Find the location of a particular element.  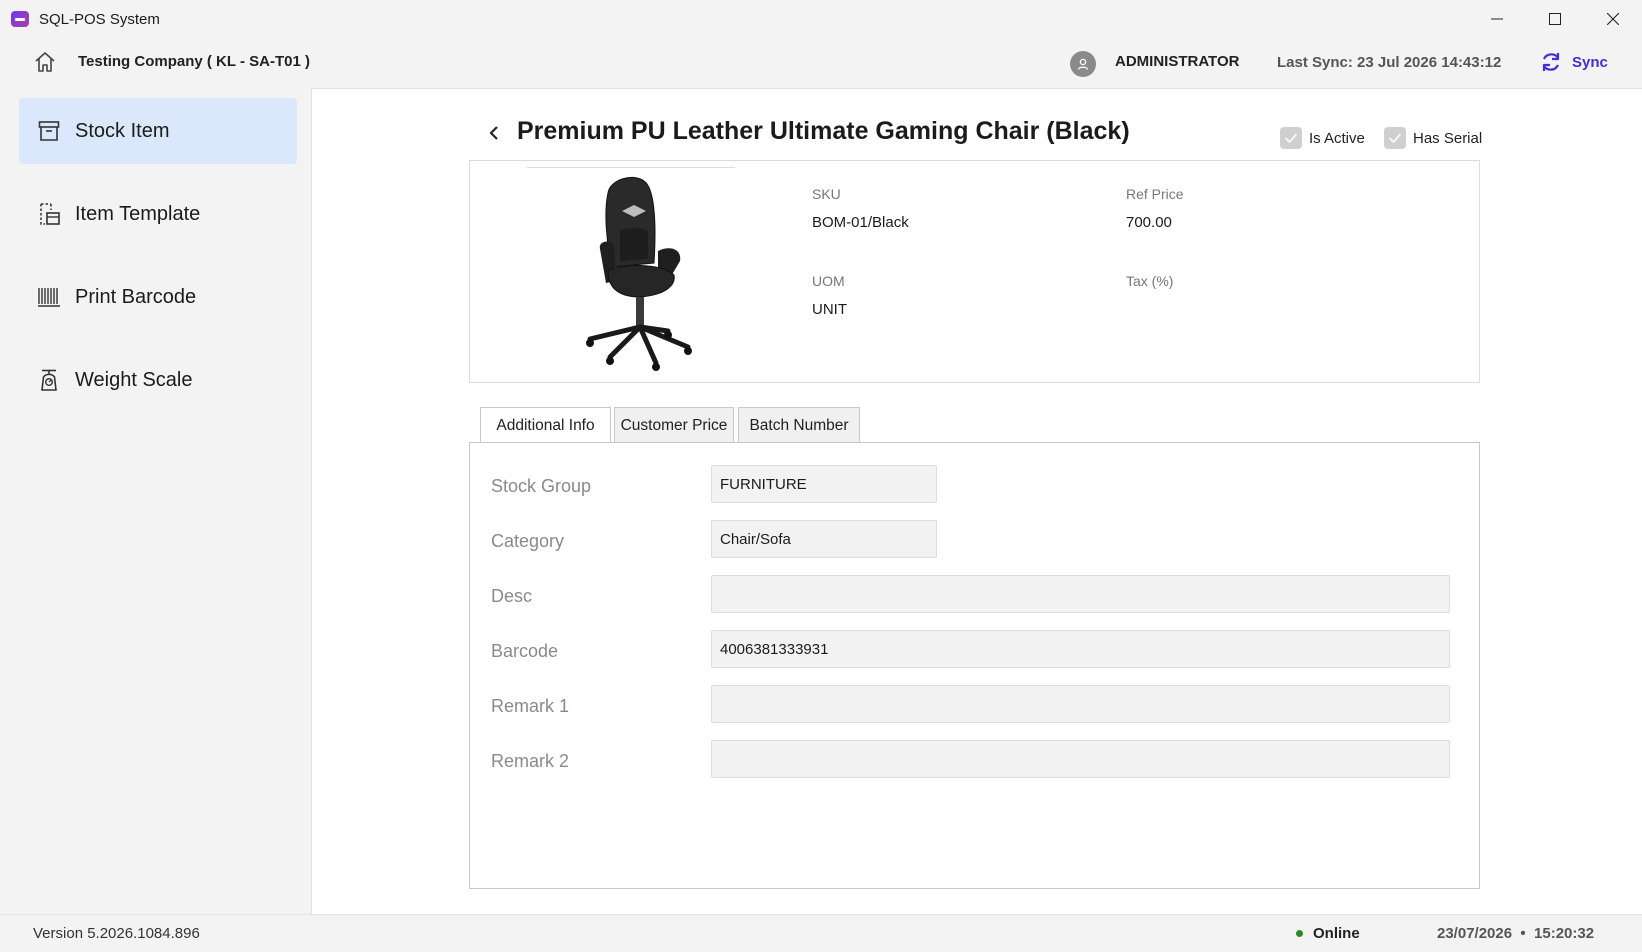

maximize-button is located at coordinates (1555, 19).